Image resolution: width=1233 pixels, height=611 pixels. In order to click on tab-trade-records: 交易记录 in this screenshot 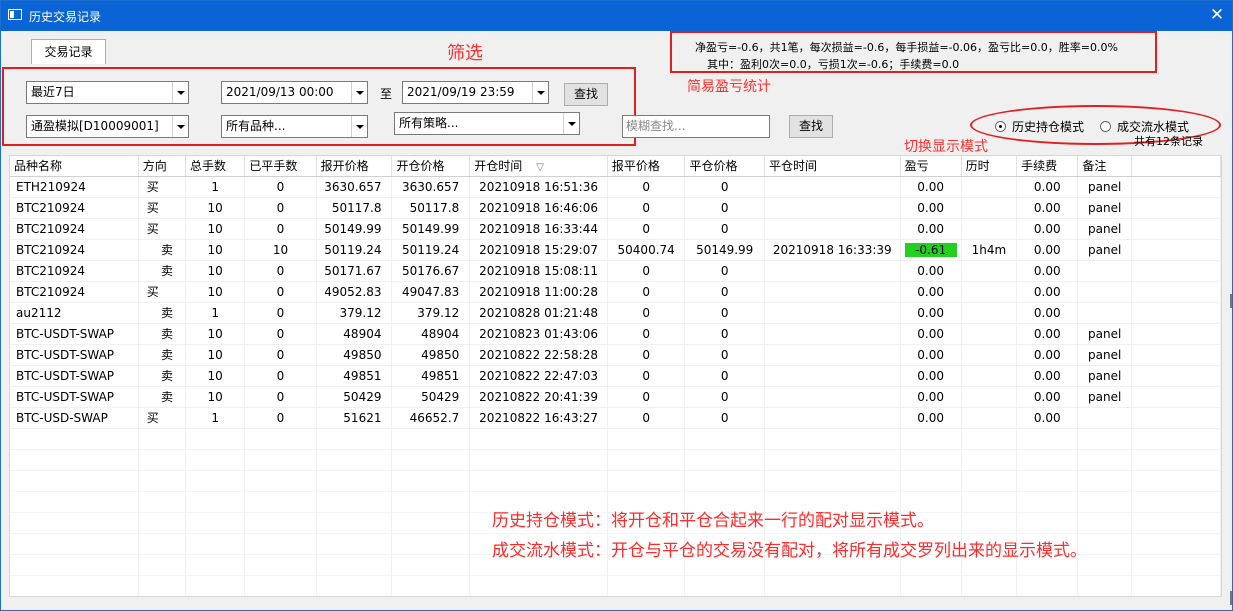, I will do `click(68, 51)`.